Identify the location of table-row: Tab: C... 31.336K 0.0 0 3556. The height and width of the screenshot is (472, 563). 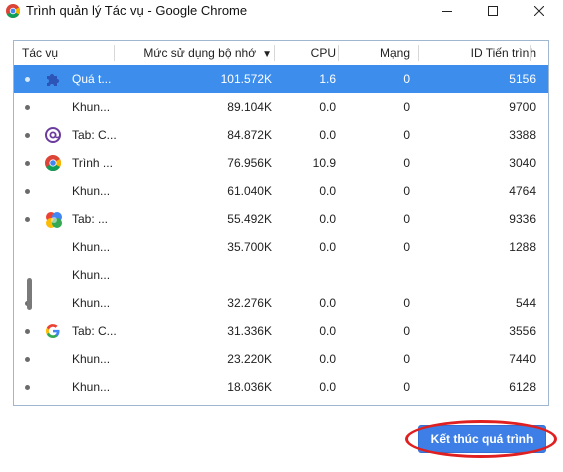
(281, 331).